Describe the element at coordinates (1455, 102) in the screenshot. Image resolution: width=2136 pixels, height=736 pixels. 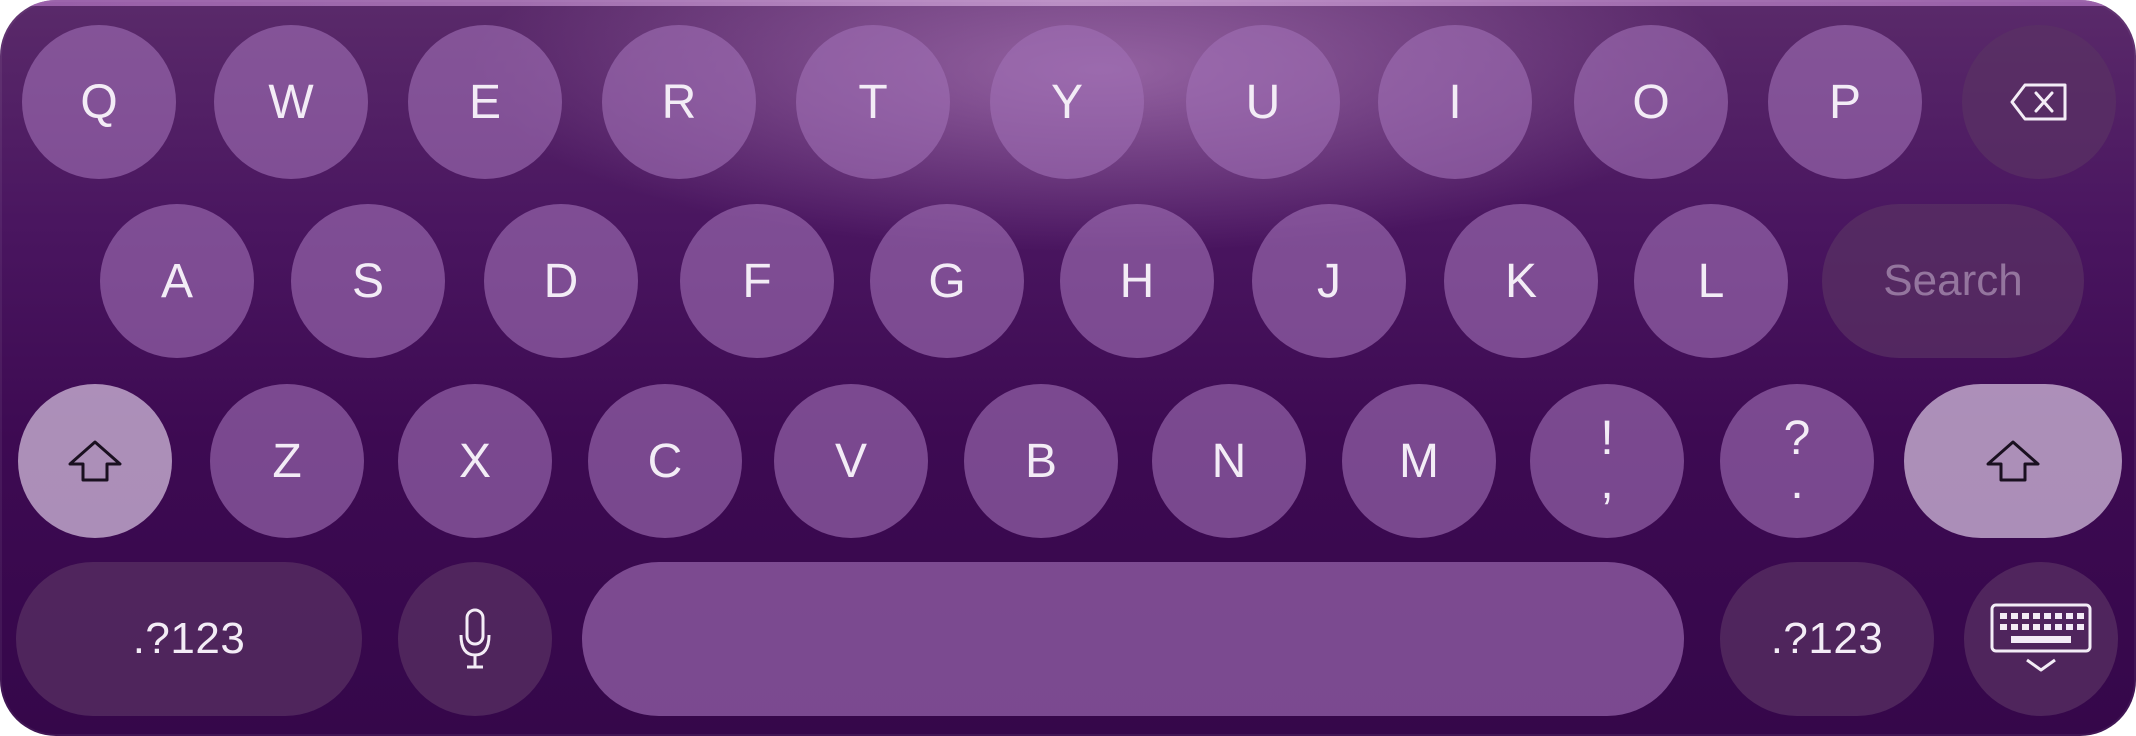
I see `key-i: I` at that location.